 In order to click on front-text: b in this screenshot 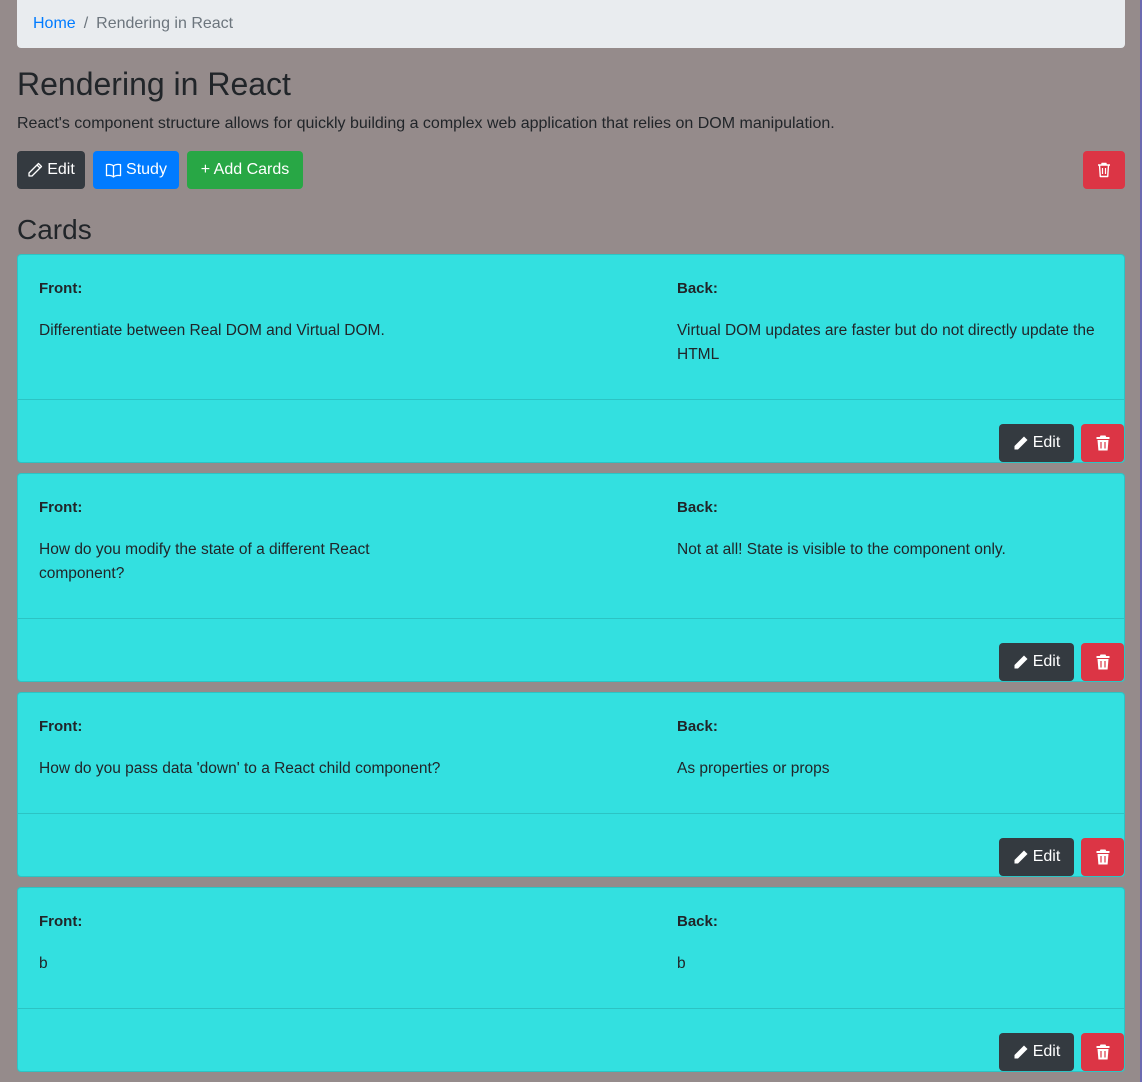, I will do `click(43, 963)`.